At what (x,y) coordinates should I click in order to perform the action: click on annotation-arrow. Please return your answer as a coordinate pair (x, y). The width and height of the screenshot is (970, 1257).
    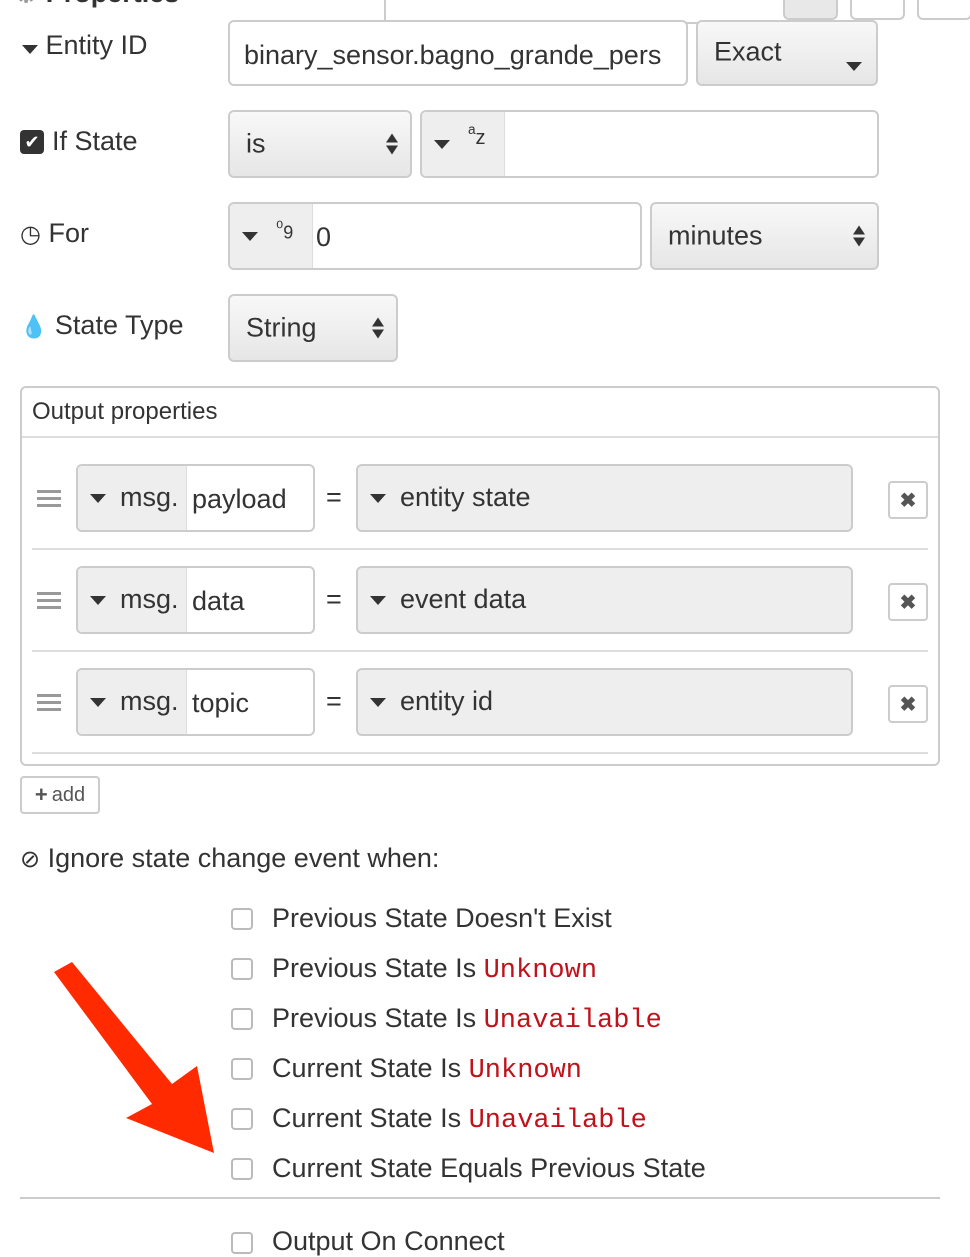
    Looking at the image, I should click on (134, 1057).